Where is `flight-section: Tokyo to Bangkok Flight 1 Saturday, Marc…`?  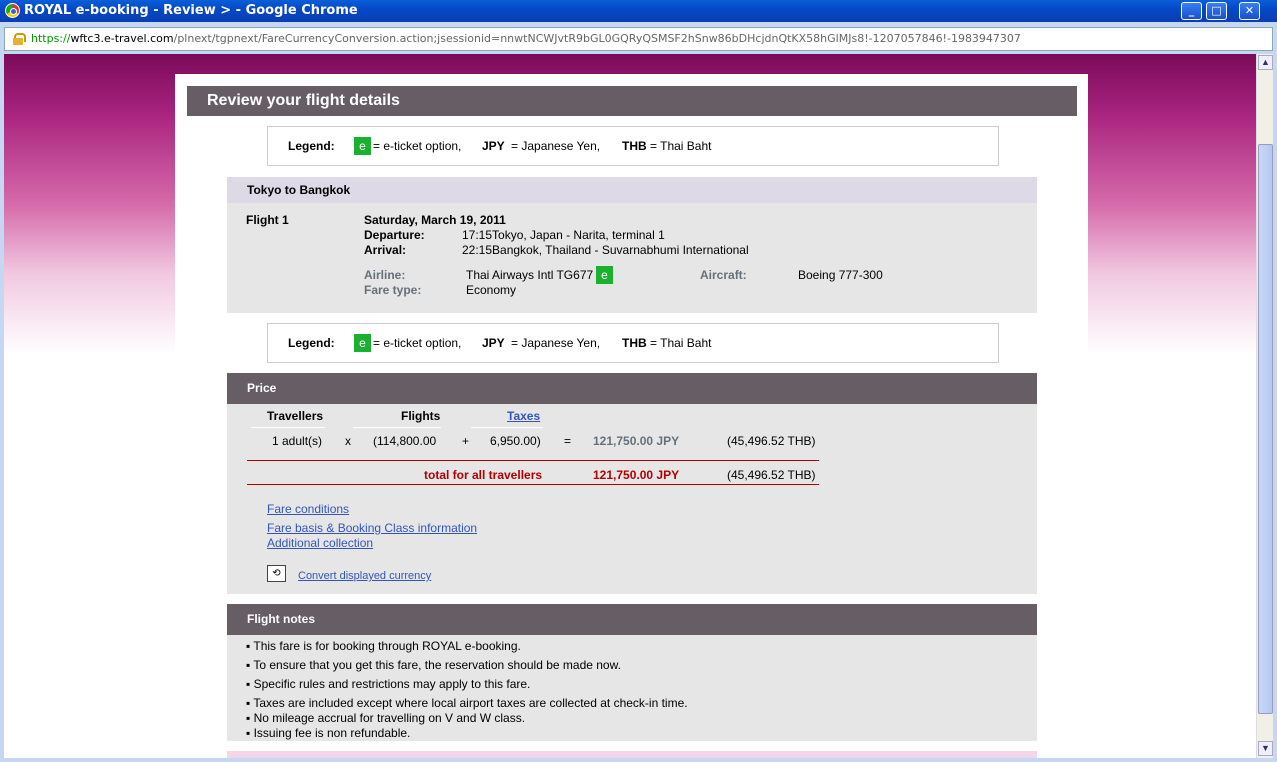 flight-section: Tokyo to Bangkok Flight 1 Saturday, Marc… is located at coordinates (632, 245).